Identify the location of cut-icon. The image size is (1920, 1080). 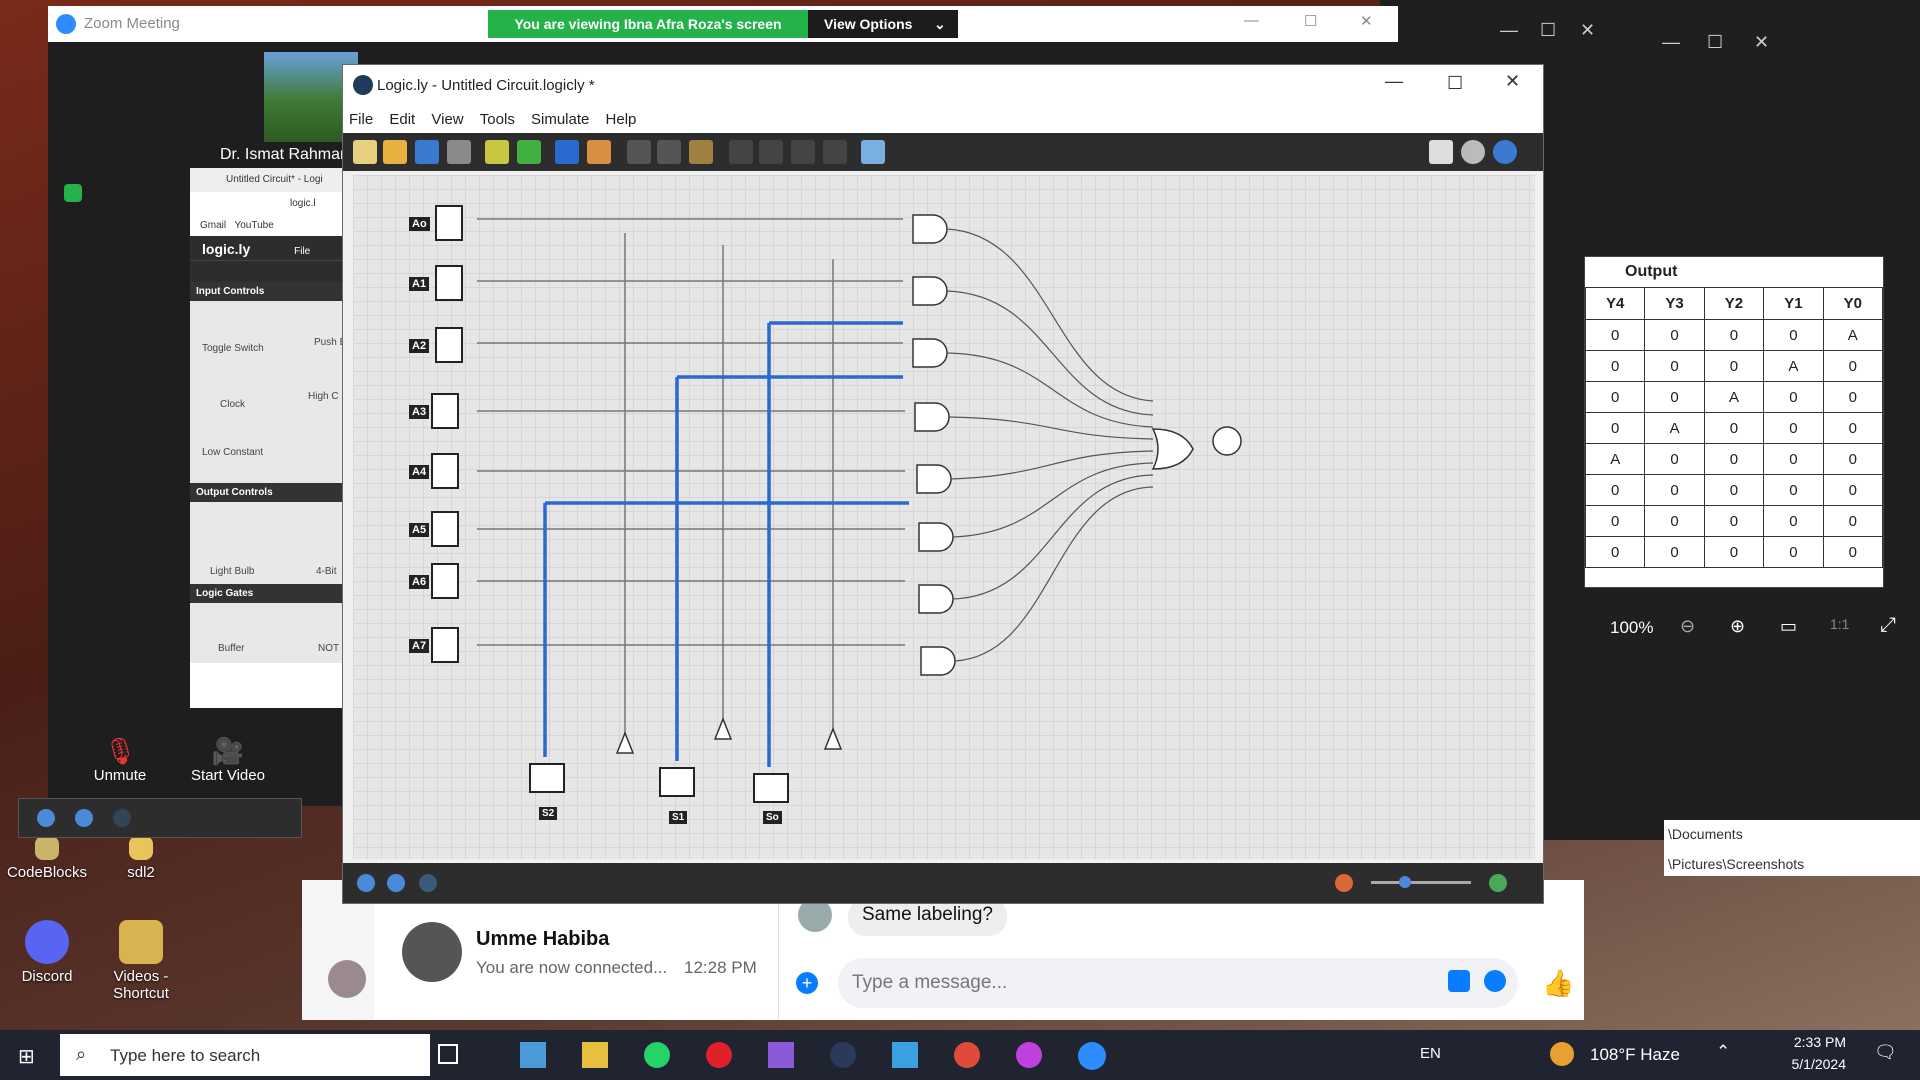
(639, 152).